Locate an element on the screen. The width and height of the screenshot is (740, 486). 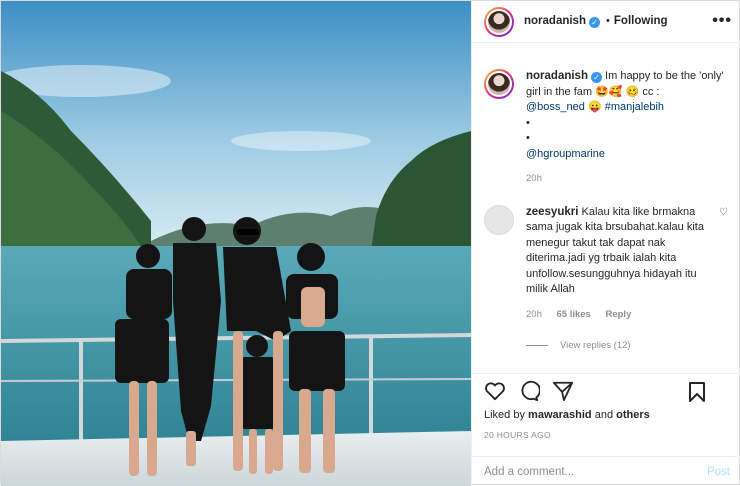
caption-avatar is located at coordinates (499, 84).